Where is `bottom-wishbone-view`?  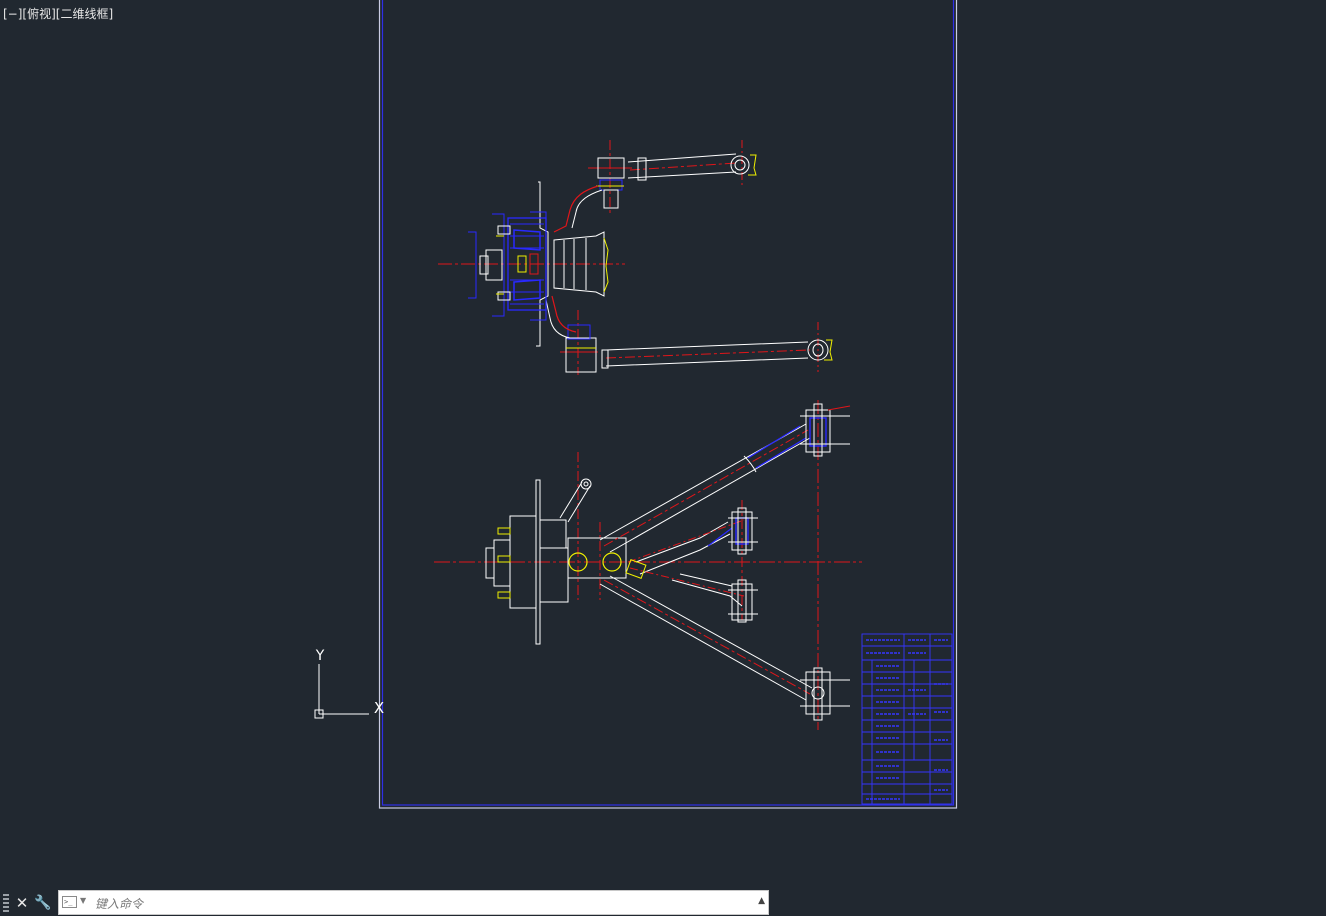 bottom-wishbone-view is located at coordinates (648, 565).